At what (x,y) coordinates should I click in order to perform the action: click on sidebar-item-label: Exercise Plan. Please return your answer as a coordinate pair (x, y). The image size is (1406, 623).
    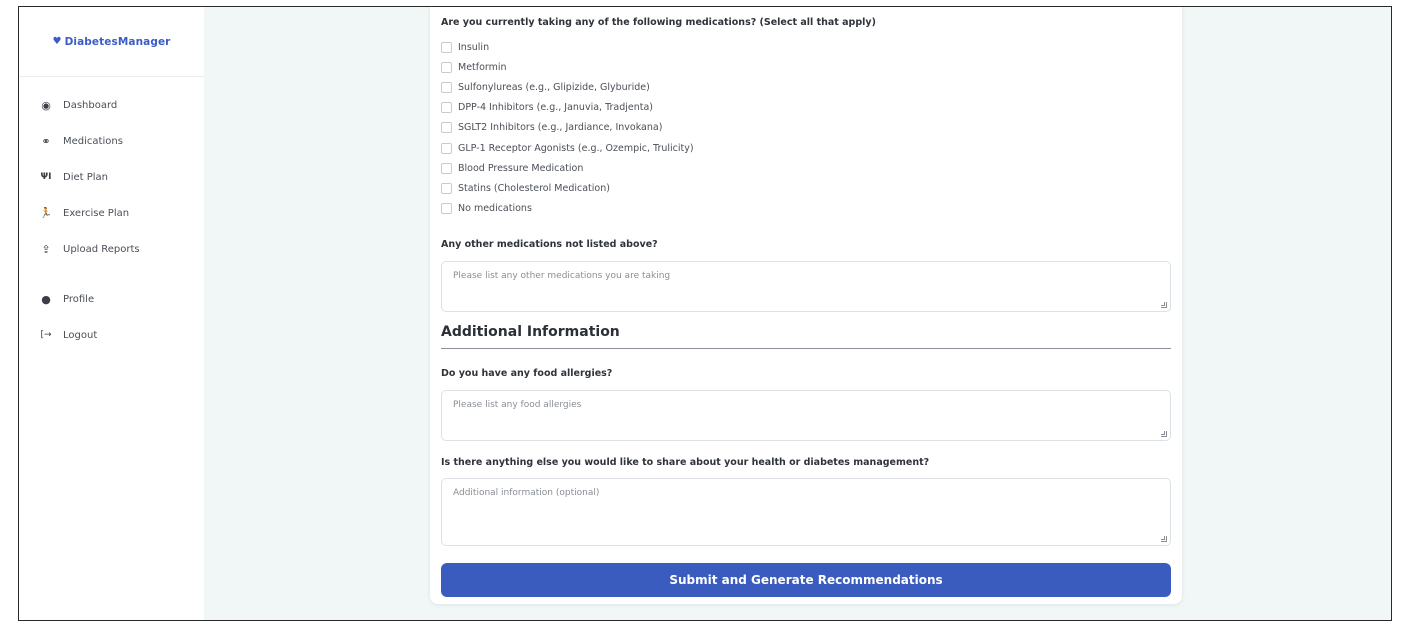
    Looking at the image, I should click on (96, 213).